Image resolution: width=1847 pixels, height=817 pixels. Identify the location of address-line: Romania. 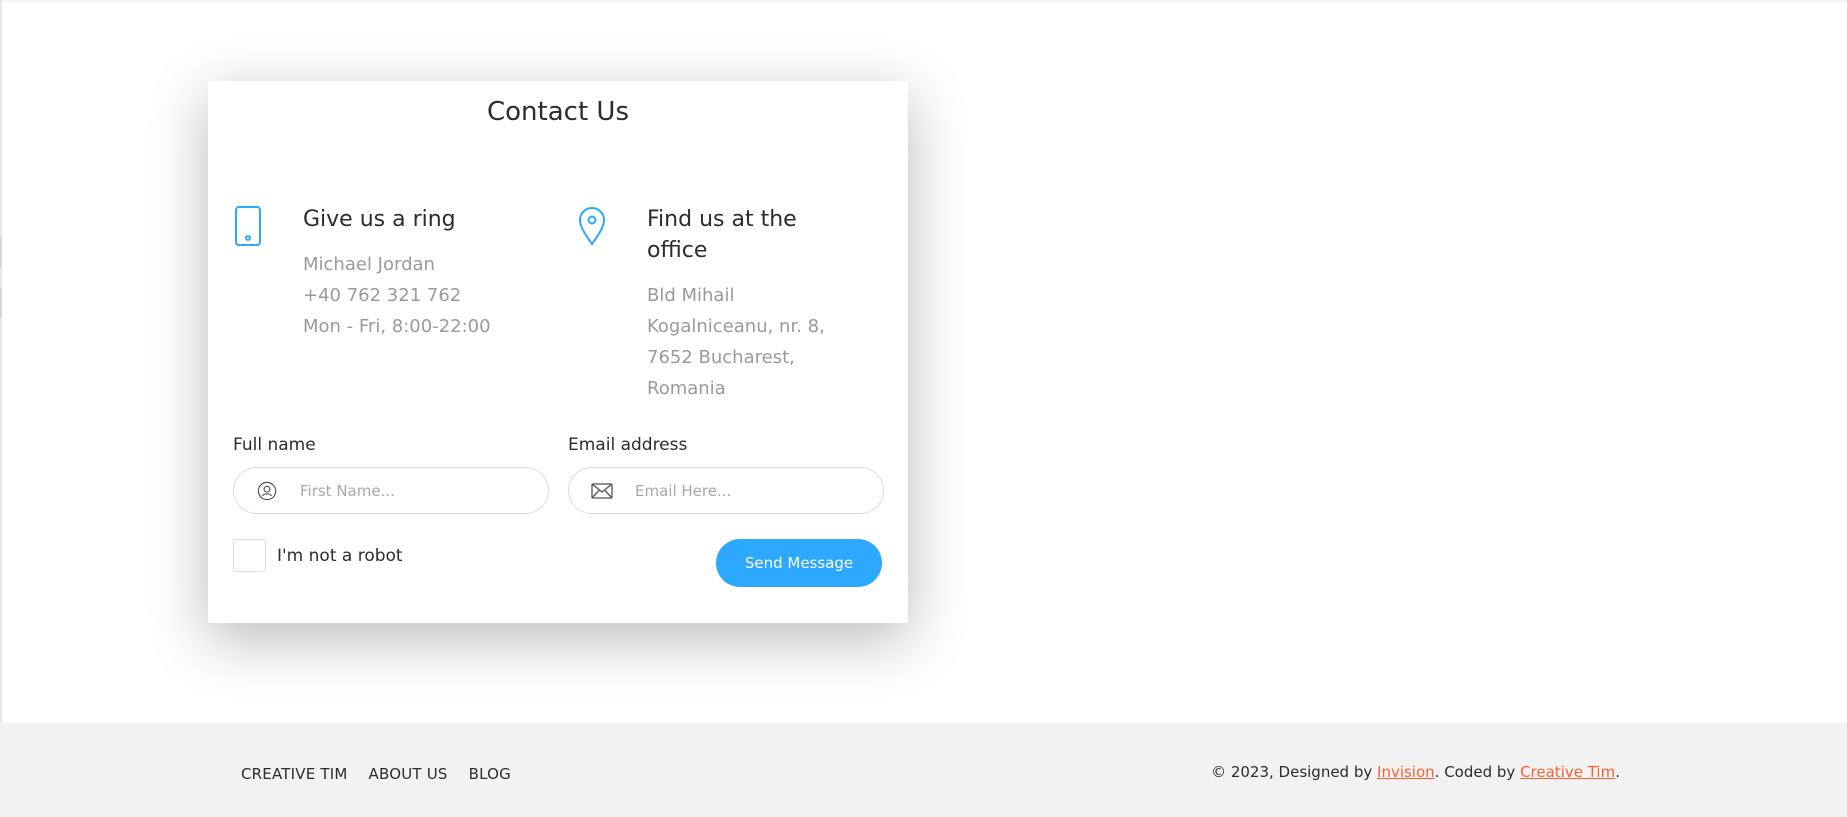
(686, 388).